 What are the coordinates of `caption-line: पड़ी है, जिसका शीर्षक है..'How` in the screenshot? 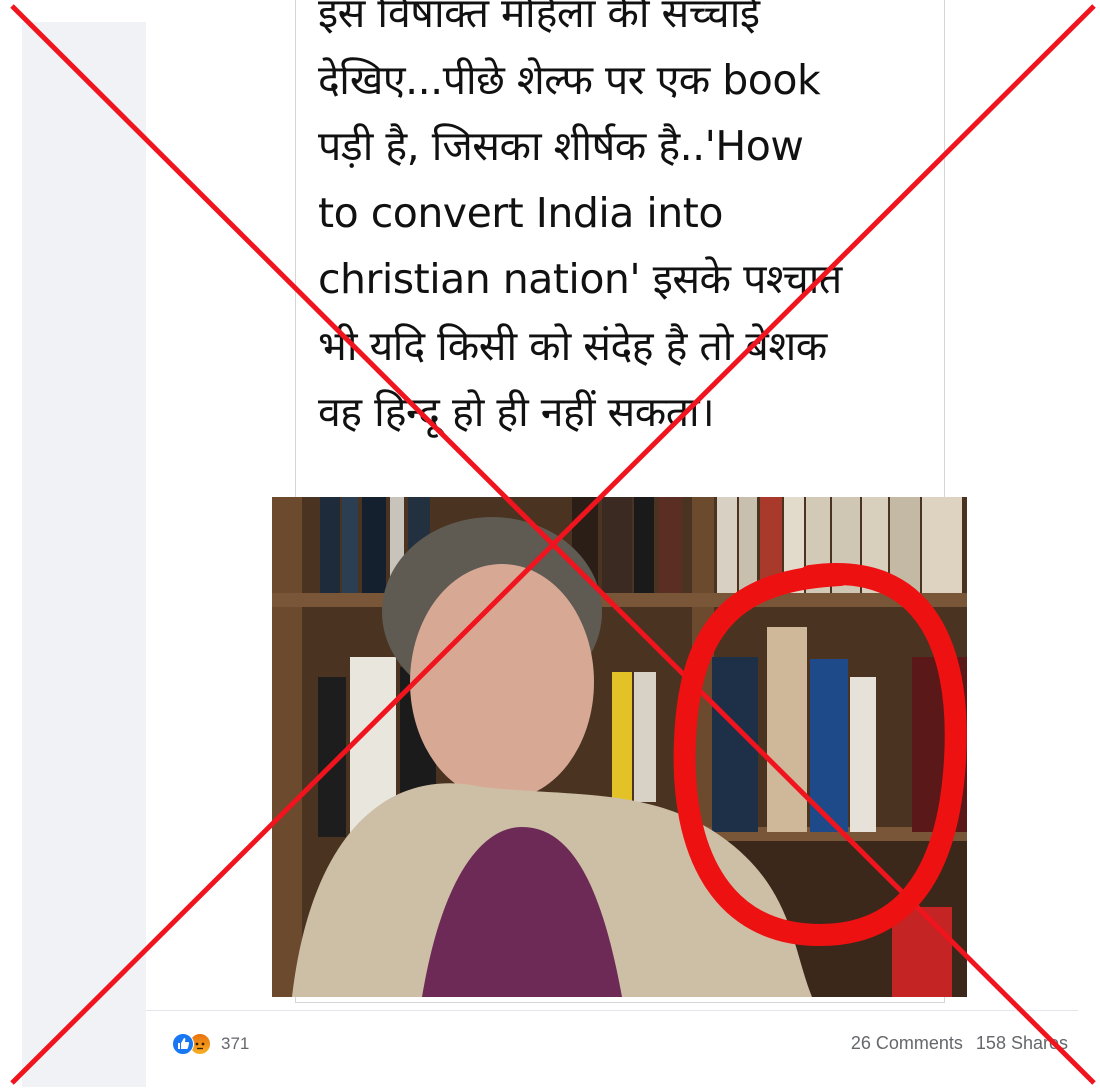 It's located at (561, 146).